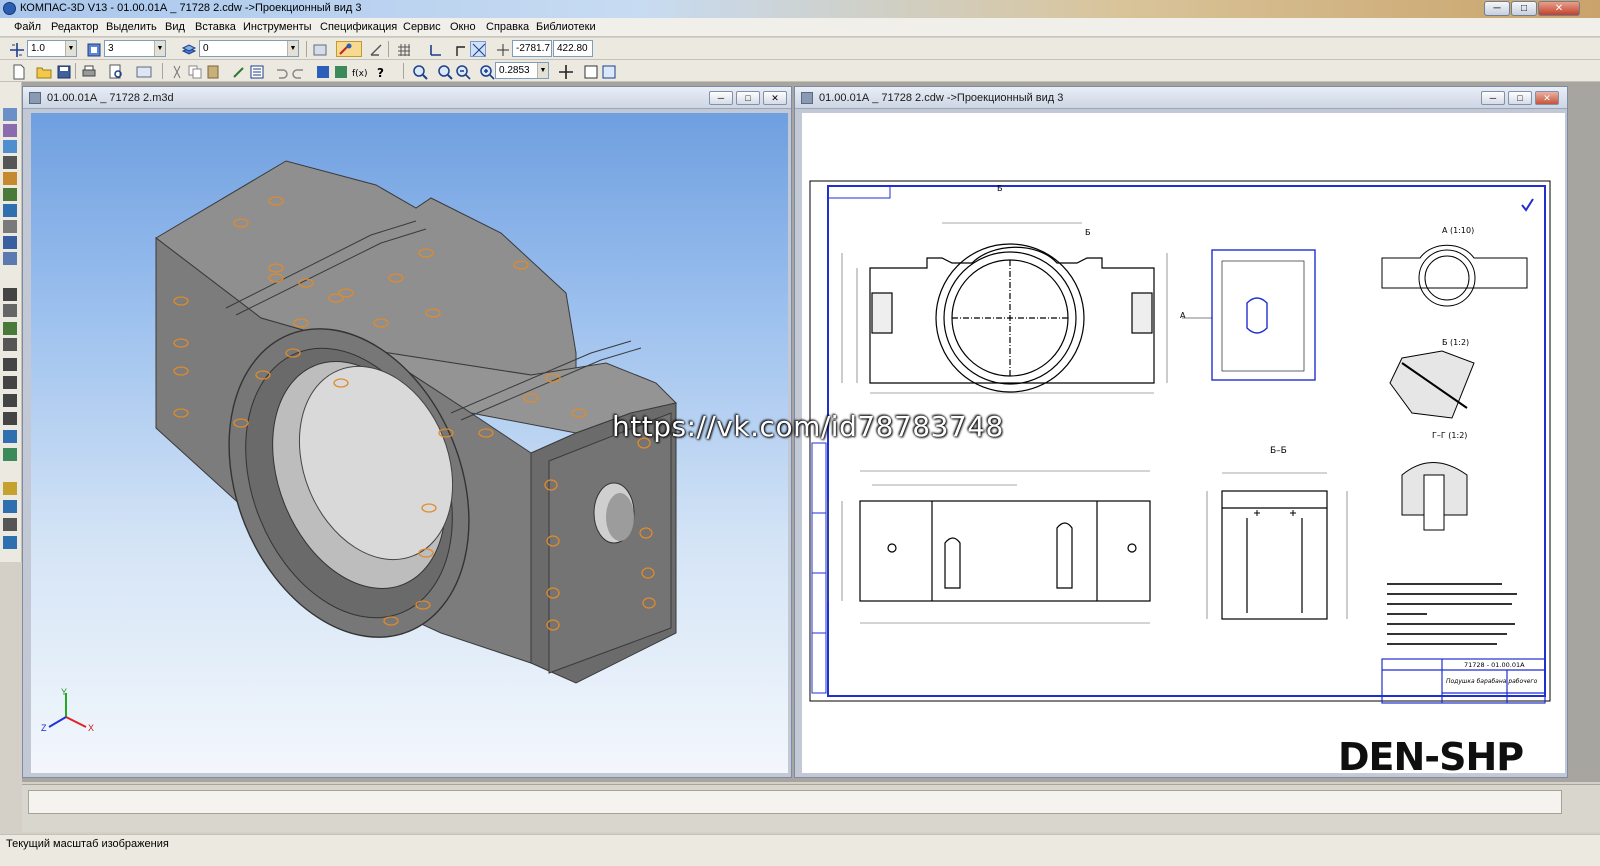  I want to click on menu-select: Выделить, so click(131, 27).